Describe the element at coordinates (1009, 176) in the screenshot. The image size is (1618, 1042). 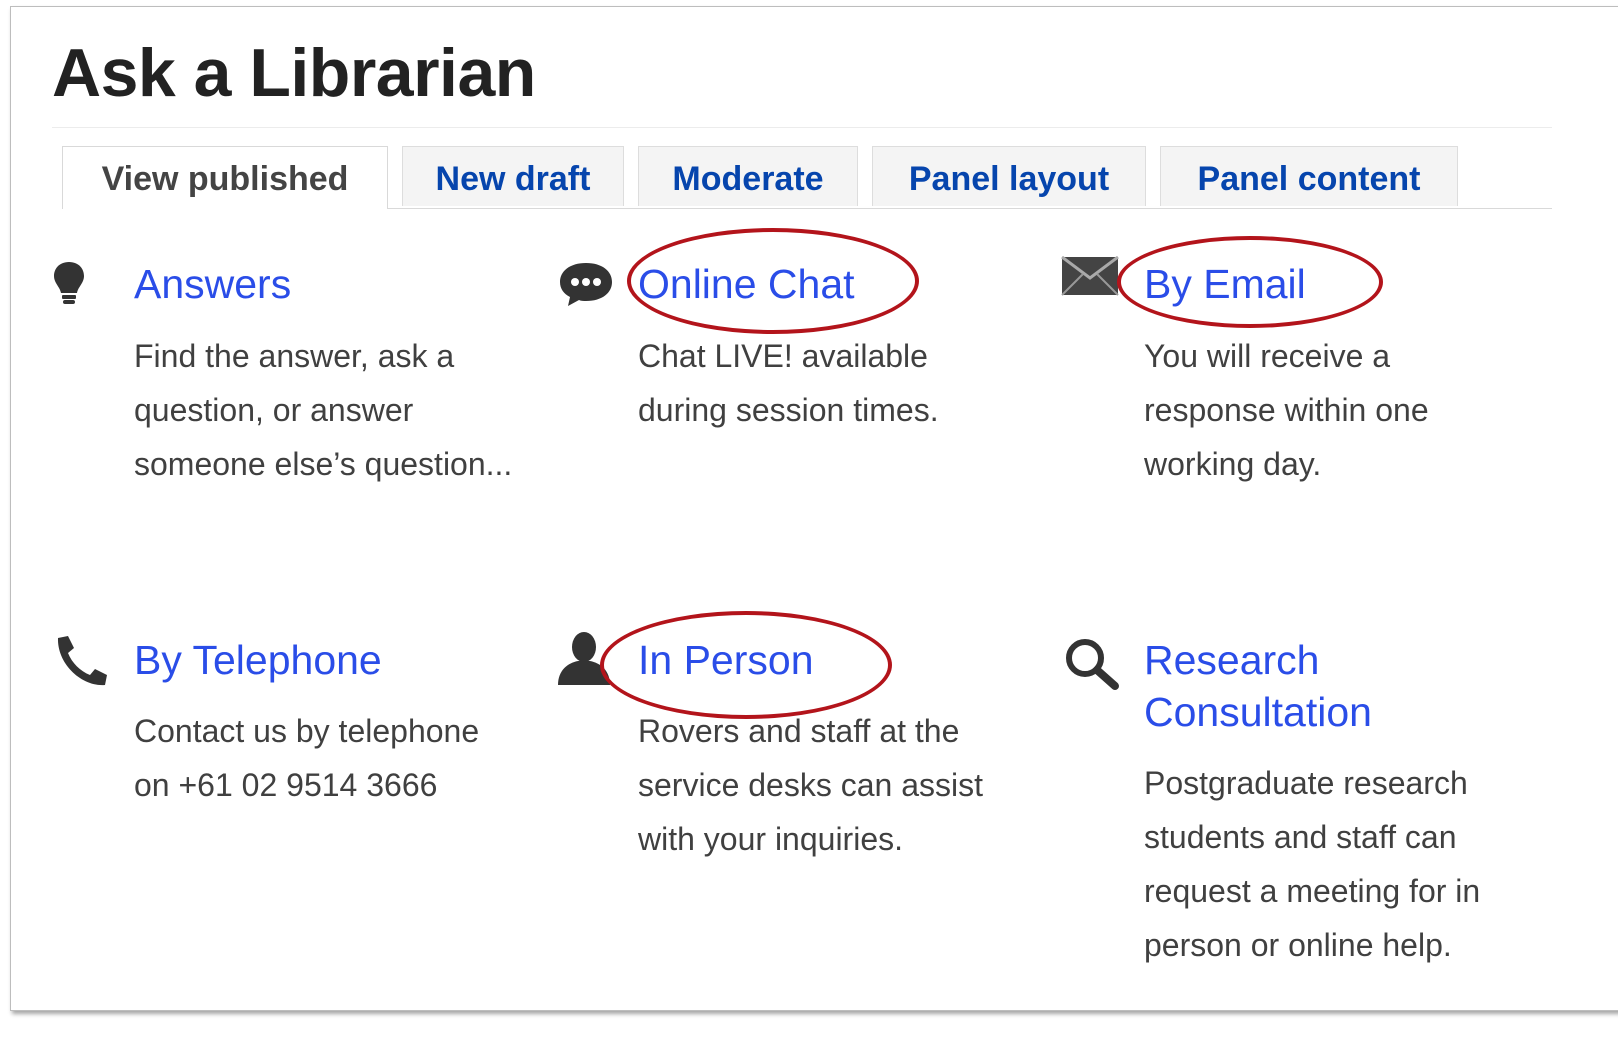
I see `tab-panel-layout: Panel layout` at that location.